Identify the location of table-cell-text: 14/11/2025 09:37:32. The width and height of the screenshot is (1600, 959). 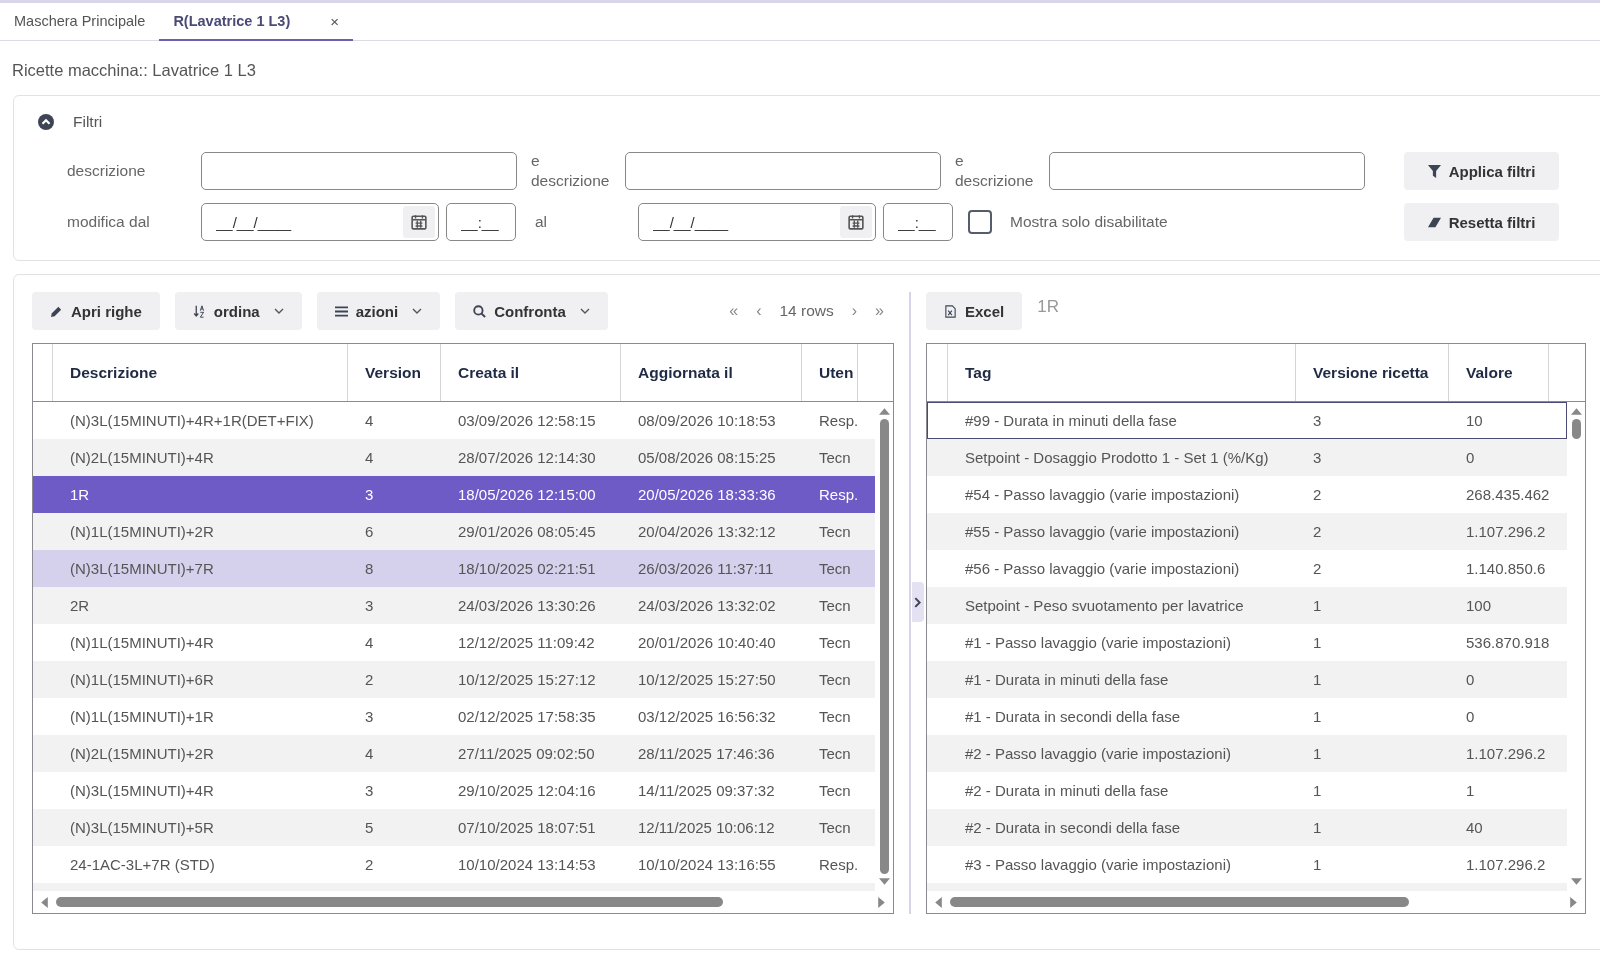
(706, 790).